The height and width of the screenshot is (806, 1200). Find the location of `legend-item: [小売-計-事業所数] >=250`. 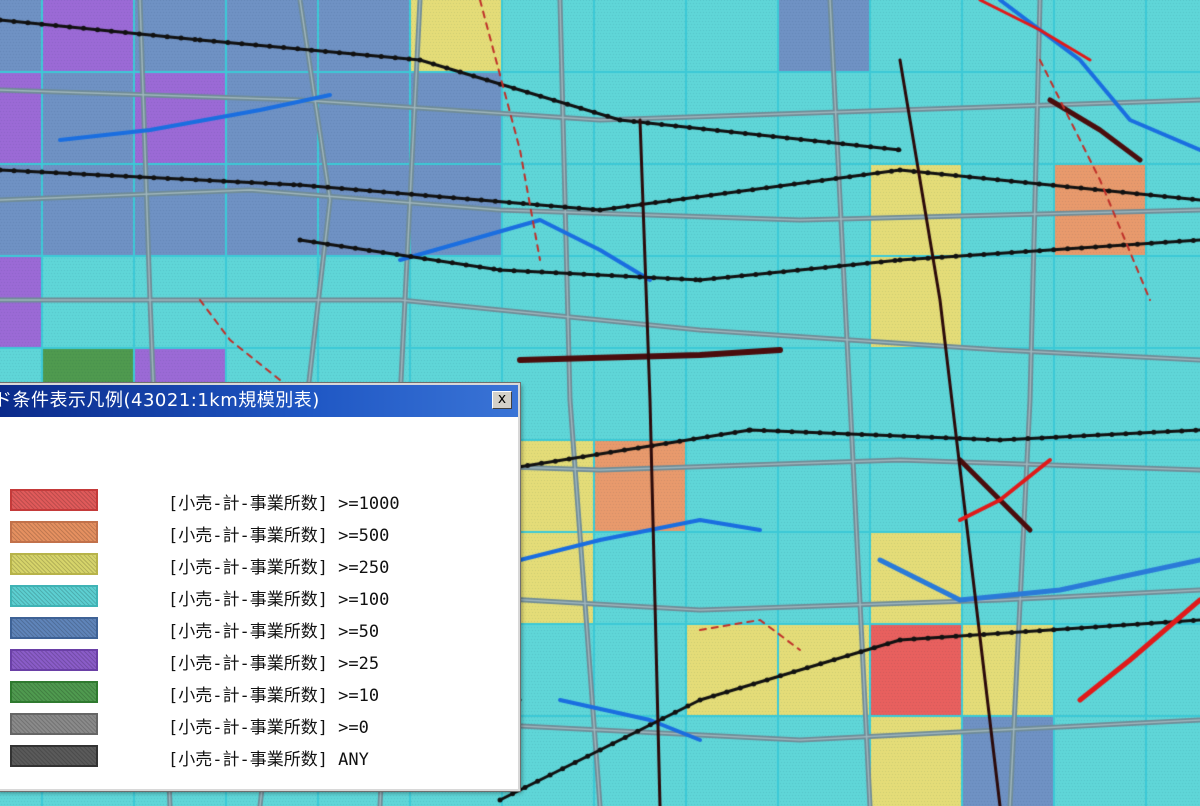

legend-item: [小売-計-事業所数] >=250 is located at coordinates (259, 565).